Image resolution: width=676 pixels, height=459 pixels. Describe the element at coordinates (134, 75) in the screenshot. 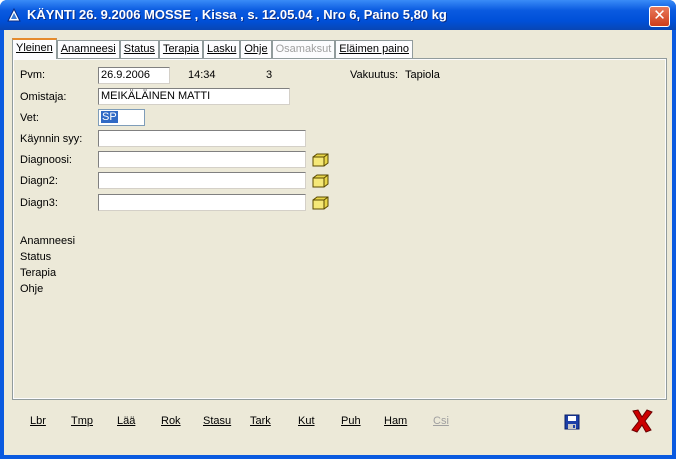

I see `date-field: 26.9.2006` at that location.